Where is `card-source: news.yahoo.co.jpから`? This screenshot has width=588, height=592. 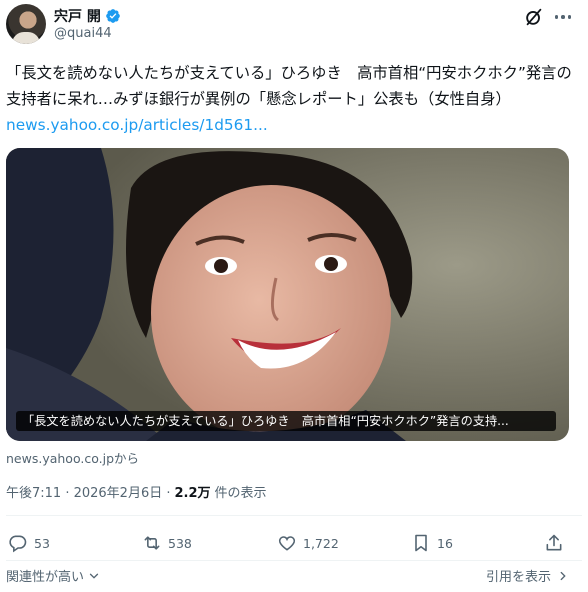
card-source: news.yahoo.co.jpから is located at coordinates (72, 457).